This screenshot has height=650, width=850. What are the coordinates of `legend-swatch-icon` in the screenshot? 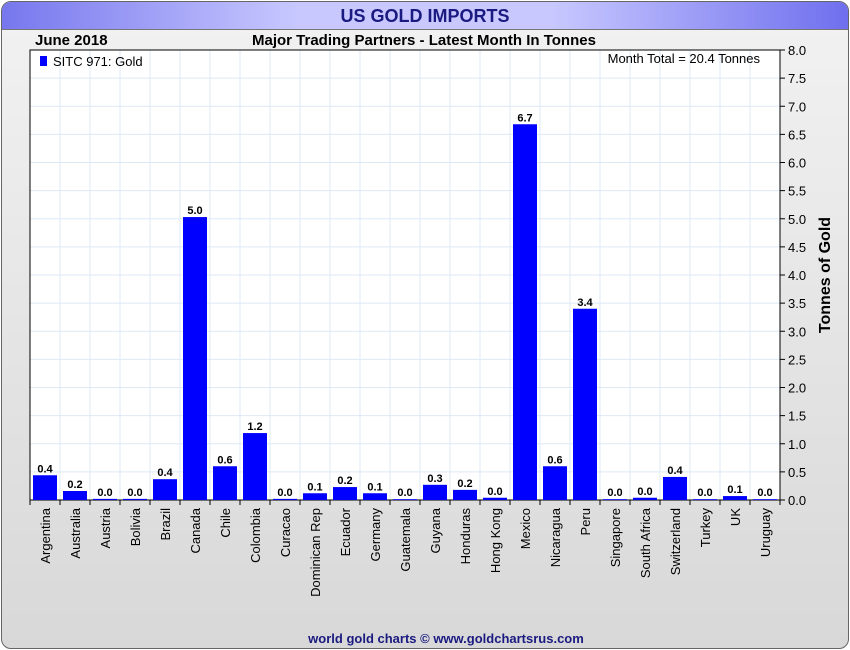 It's located at (43, 61).